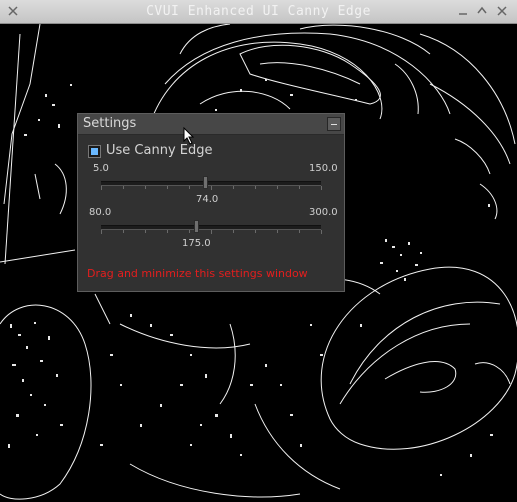 This screenshot has height=502, width=517. Describe the element at coordinates (334, 124) in the screenshot. I see `settings-minimize-button` at that location.